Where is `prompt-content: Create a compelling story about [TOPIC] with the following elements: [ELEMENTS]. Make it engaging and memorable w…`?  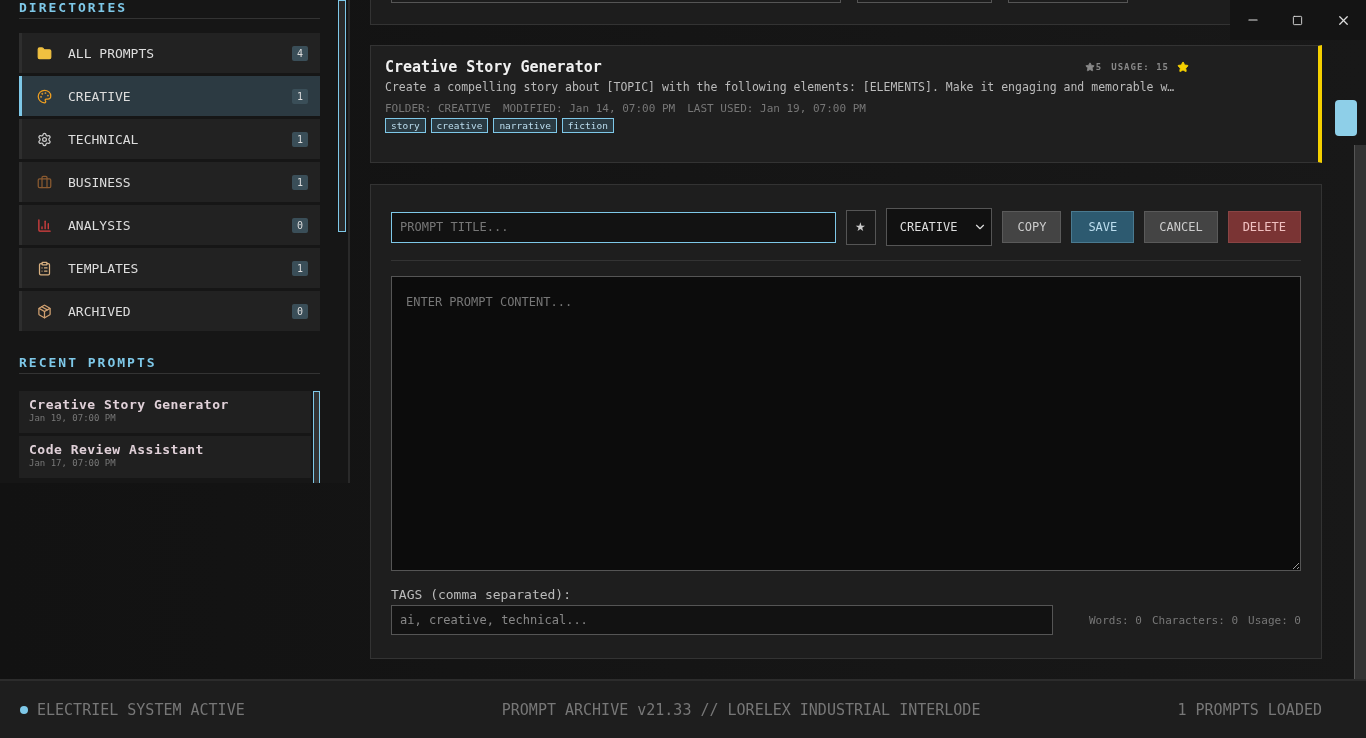 prompt-content: Create a compelling story about [TOPIC] with the following elements: [ELEMENTS]. Make it engaging and memorable w… is located at coordinates (780, 87).